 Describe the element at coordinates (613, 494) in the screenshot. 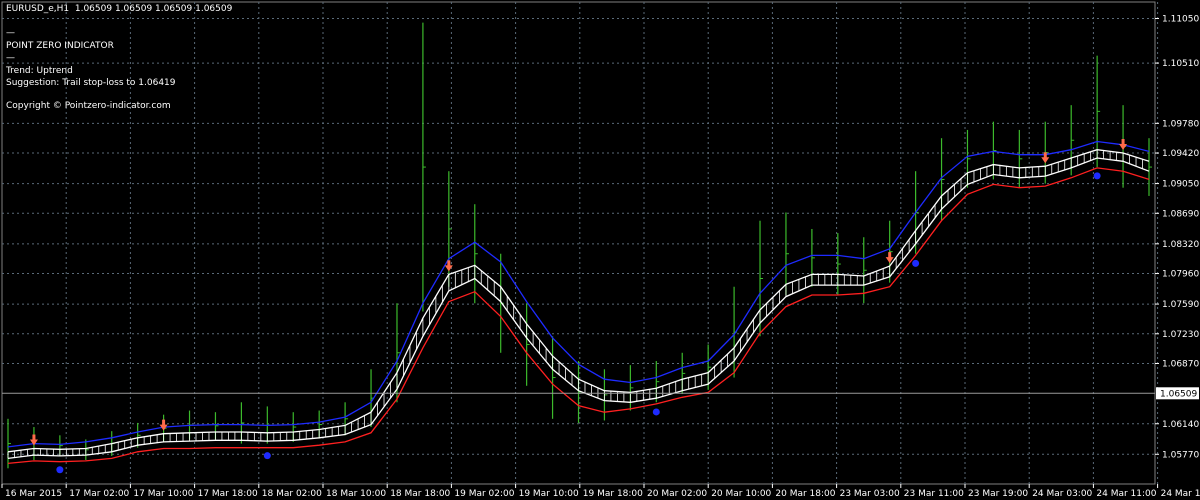

I see `x-tick-label: 19 Mar 18:00` at that location.